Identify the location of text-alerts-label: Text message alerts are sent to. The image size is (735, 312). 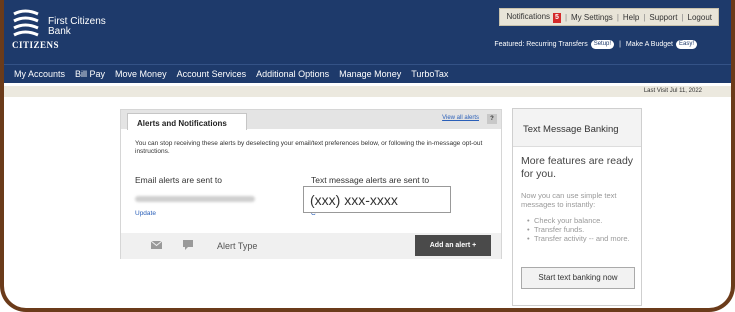
(370, 180).